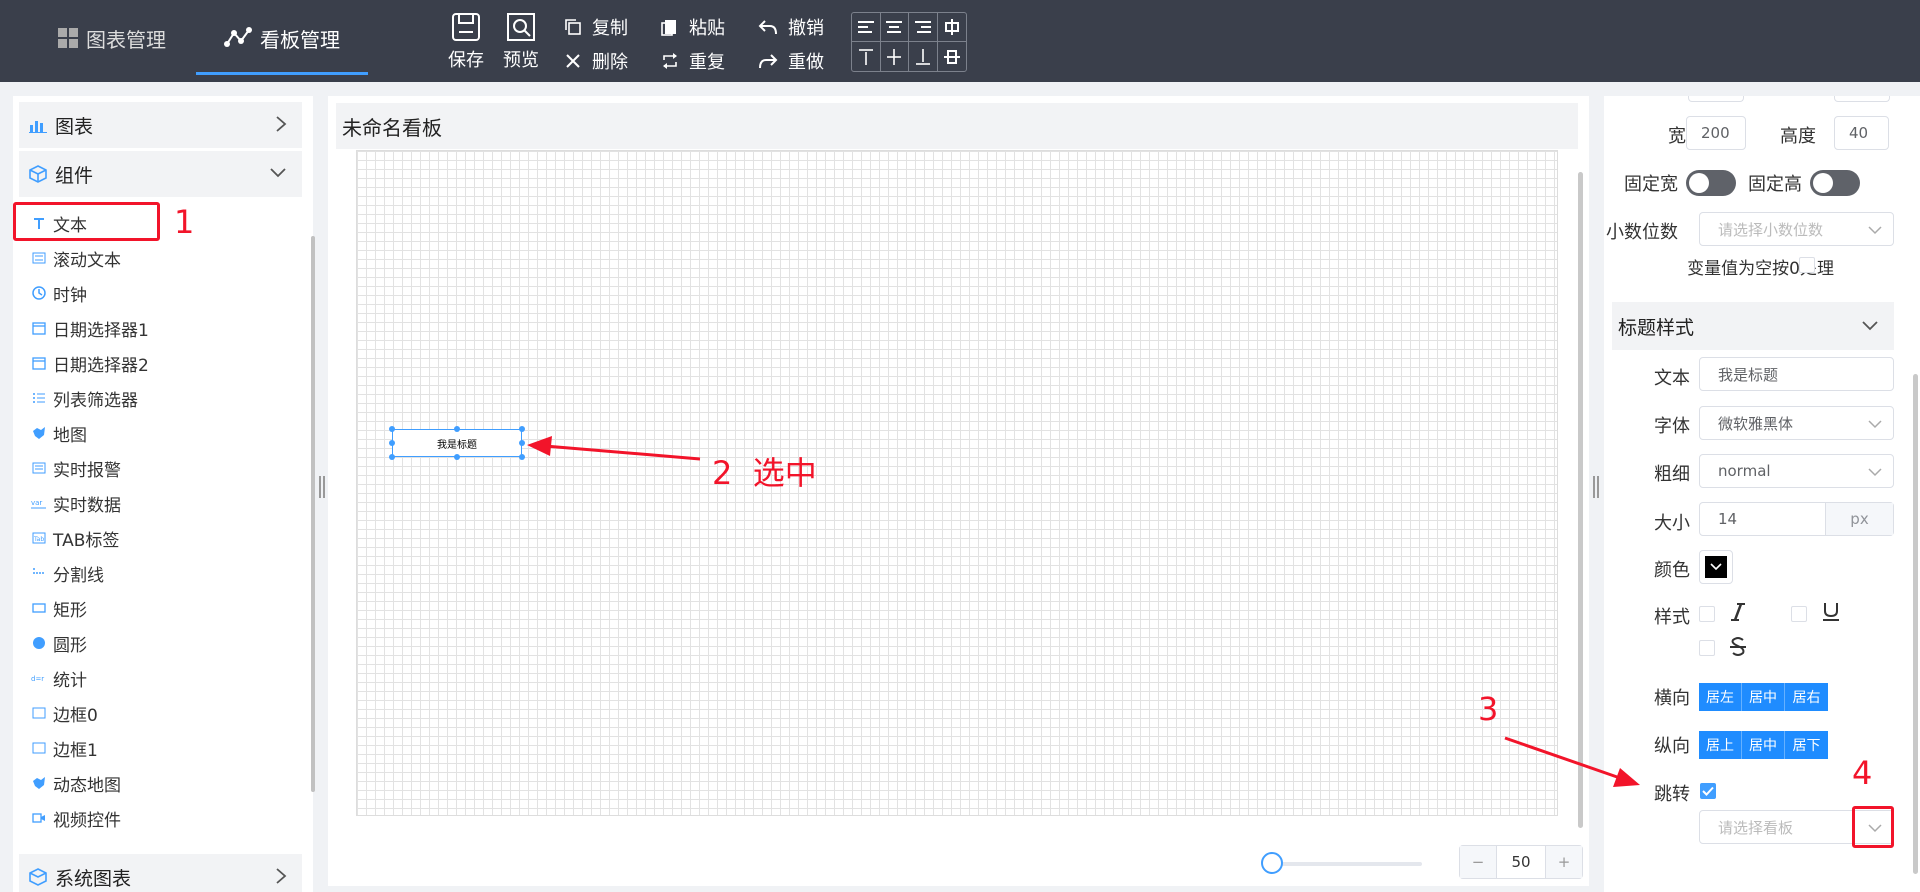 This screenshot has height=892, width=1920. Describe the element at coordinates (1763, 697) in the screenshot. I see `h-align-center-button: 居中` at that location.